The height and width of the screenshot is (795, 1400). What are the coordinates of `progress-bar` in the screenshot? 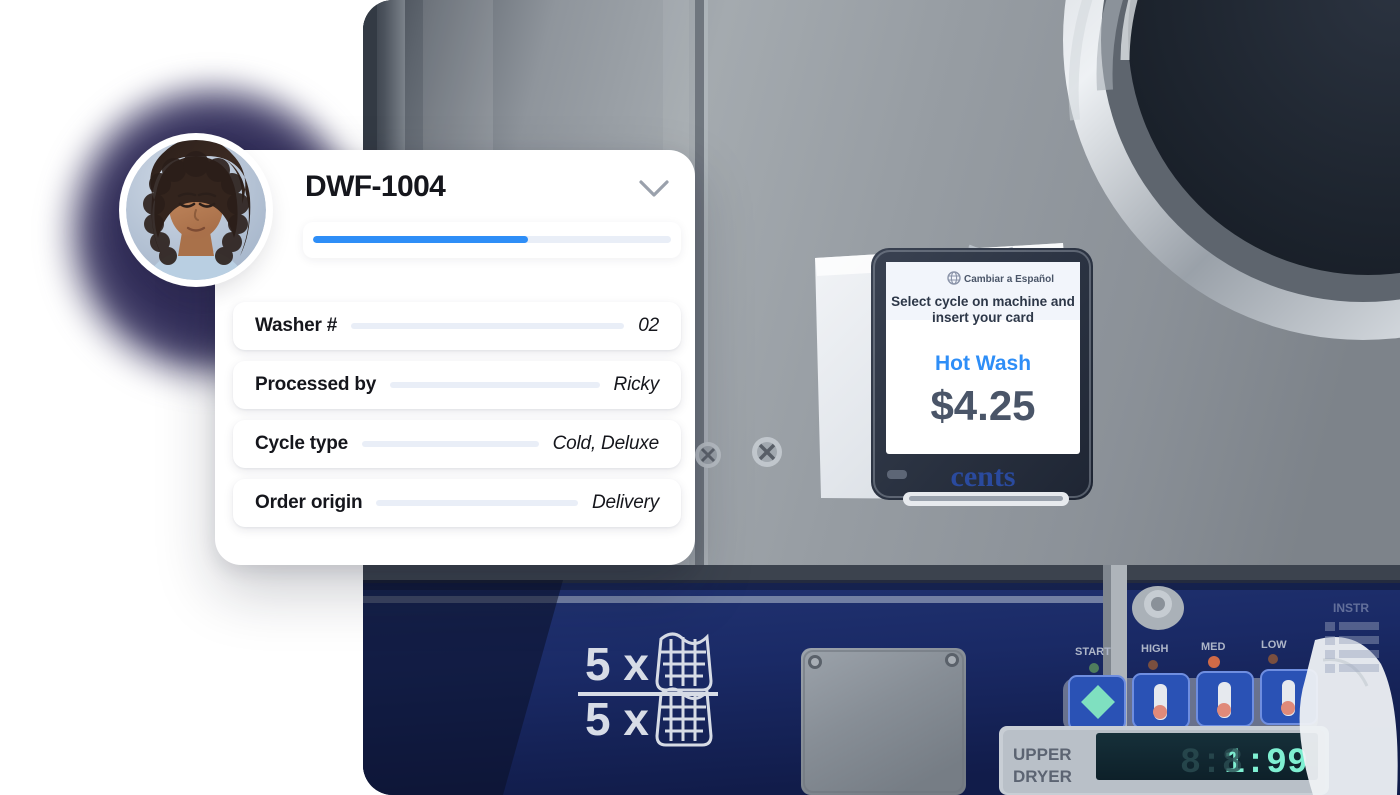 It's located at (492, 240).